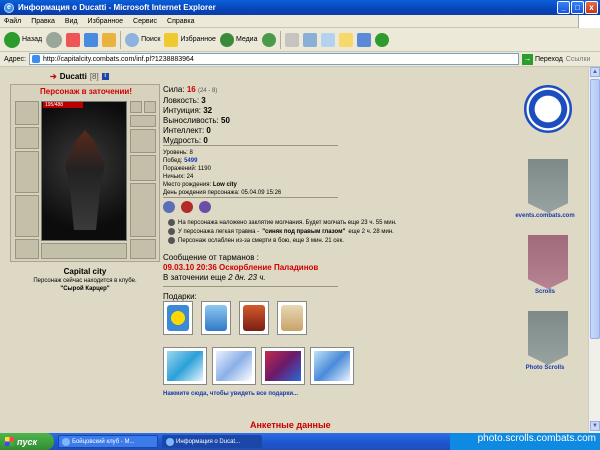 Image resolution: width=600 pixels, height=450 pixels. Describe the element at coordinates (548, 338) in the screenshot. I see `photo-banner-icon` at that location.